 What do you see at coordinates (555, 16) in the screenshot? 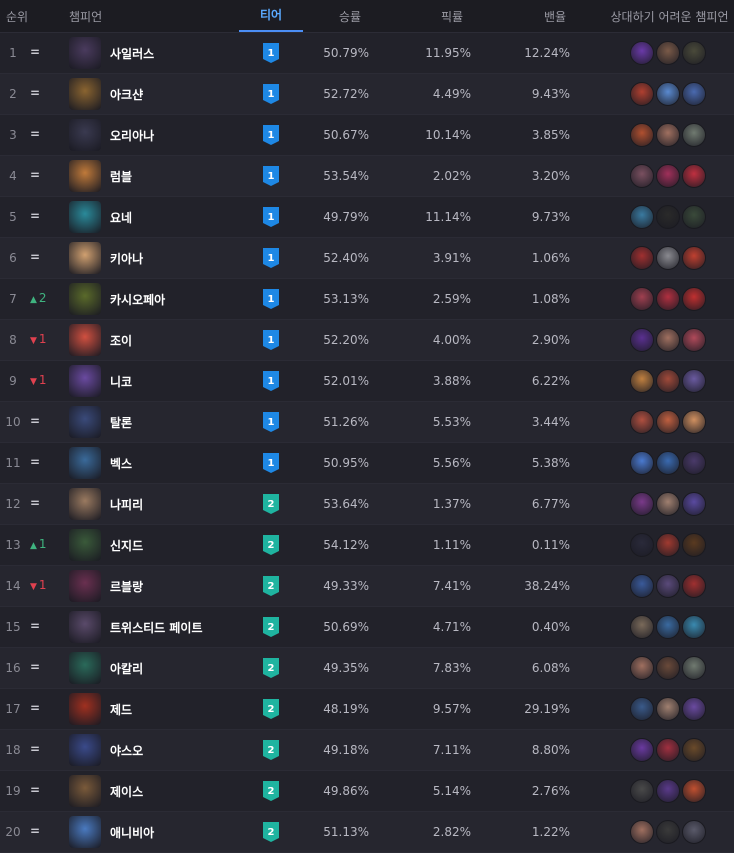
I see `header-ban-rate: 밴율` at bounding box center [555, 16].